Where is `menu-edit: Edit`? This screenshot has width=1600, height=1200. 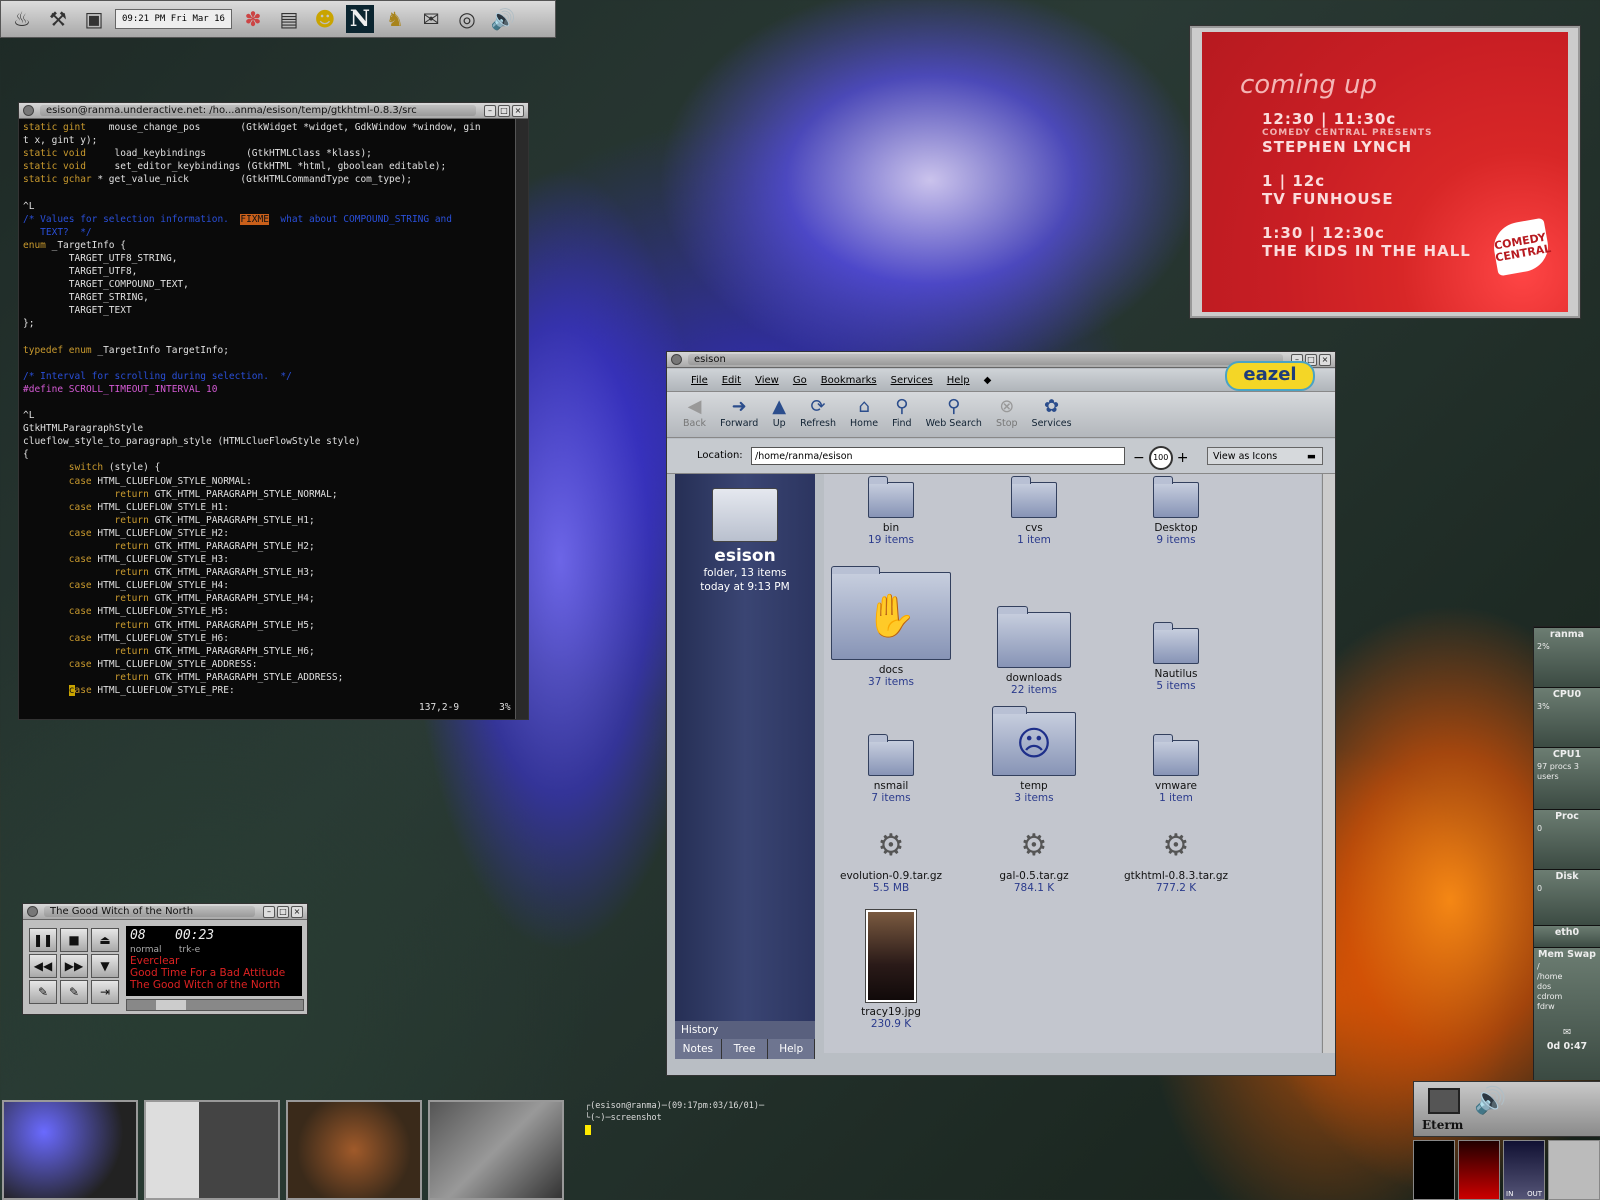 menu-edit: Edit is located at coordinates (731, 380).